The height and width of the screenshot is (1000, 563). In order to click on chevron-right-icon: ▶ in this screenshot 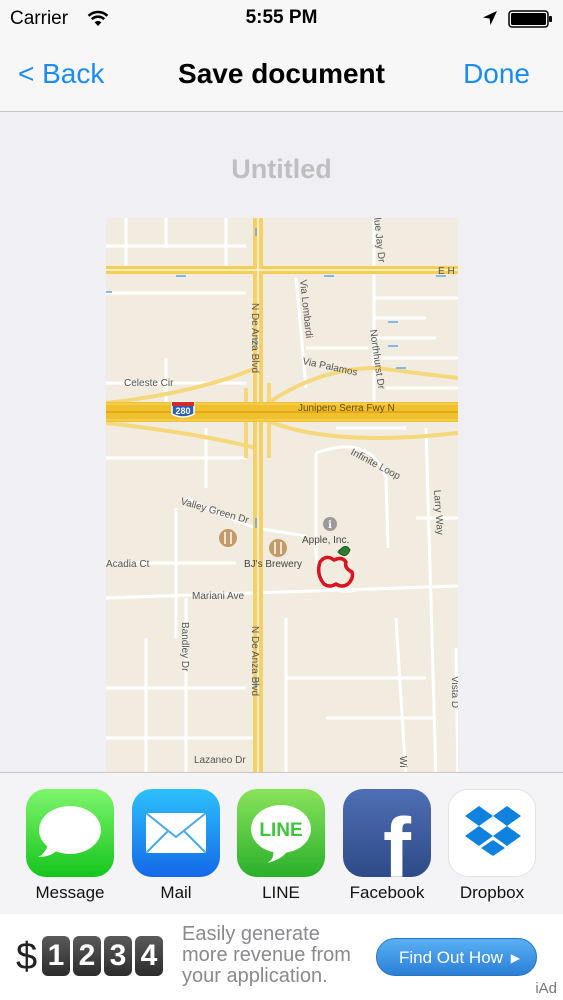, I will do `click(515, 958)`.